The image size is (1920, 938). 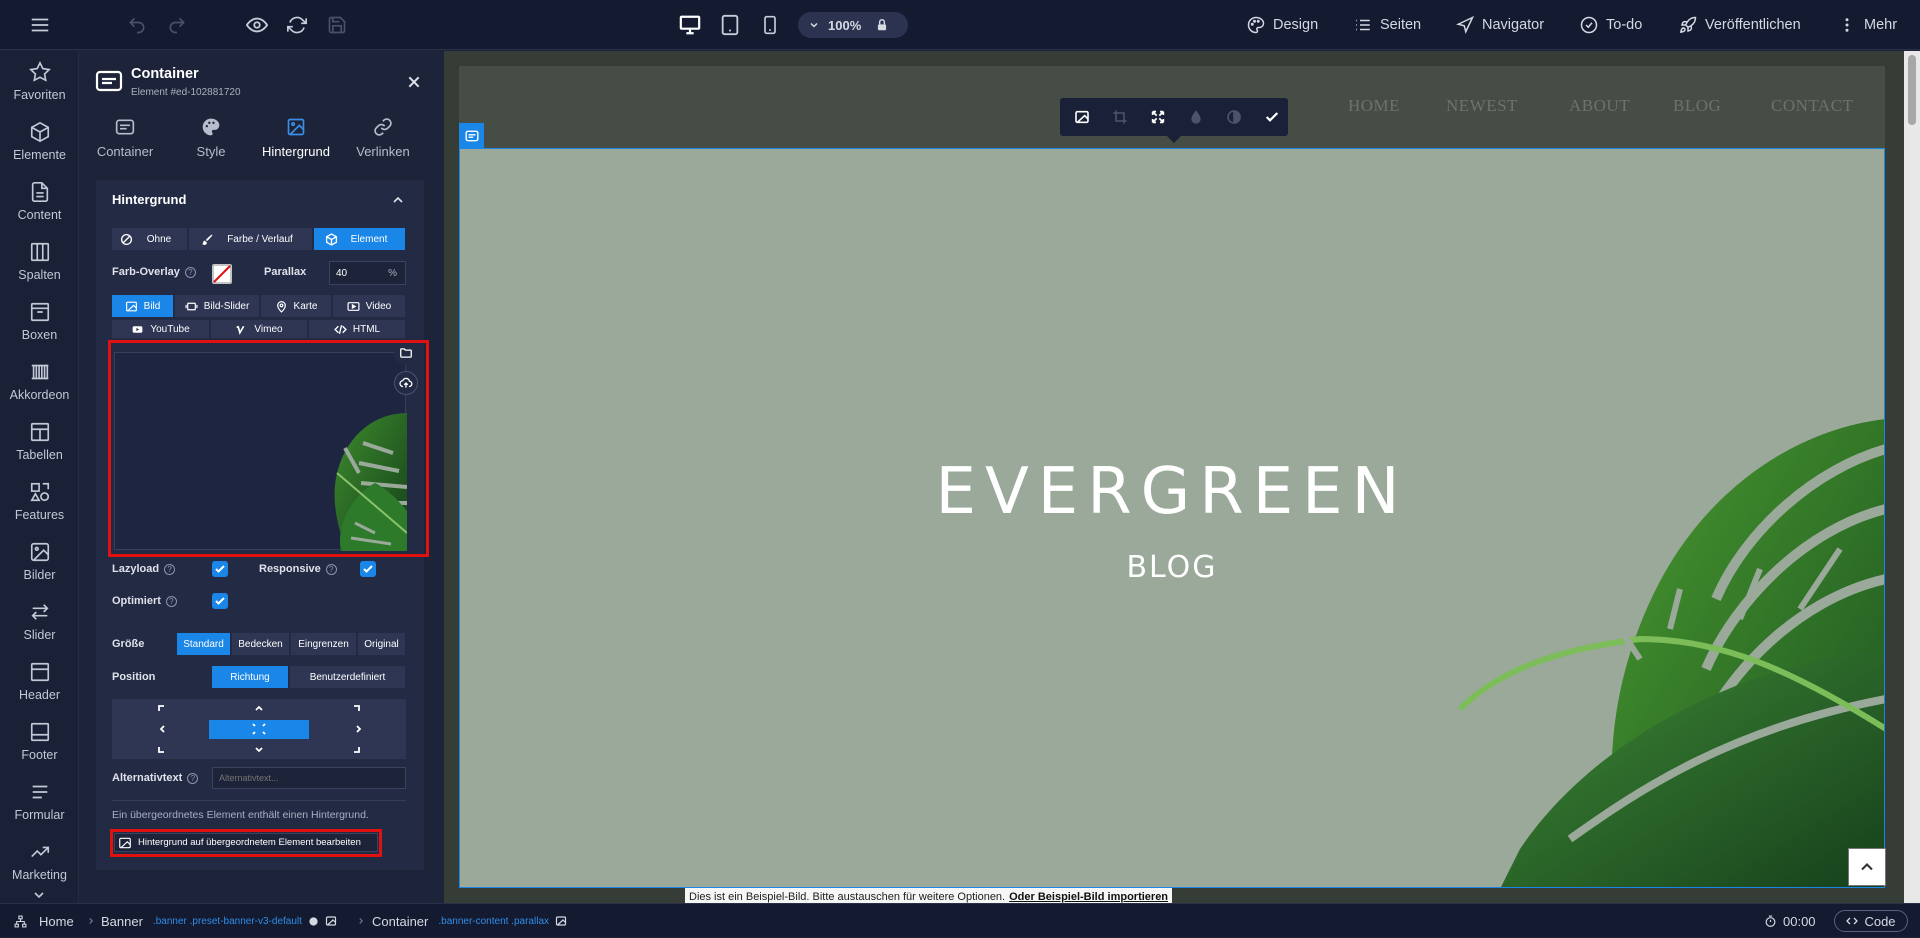 I want to click on sidebar-item-boxen: Boxen, so click(x=39, y=327).